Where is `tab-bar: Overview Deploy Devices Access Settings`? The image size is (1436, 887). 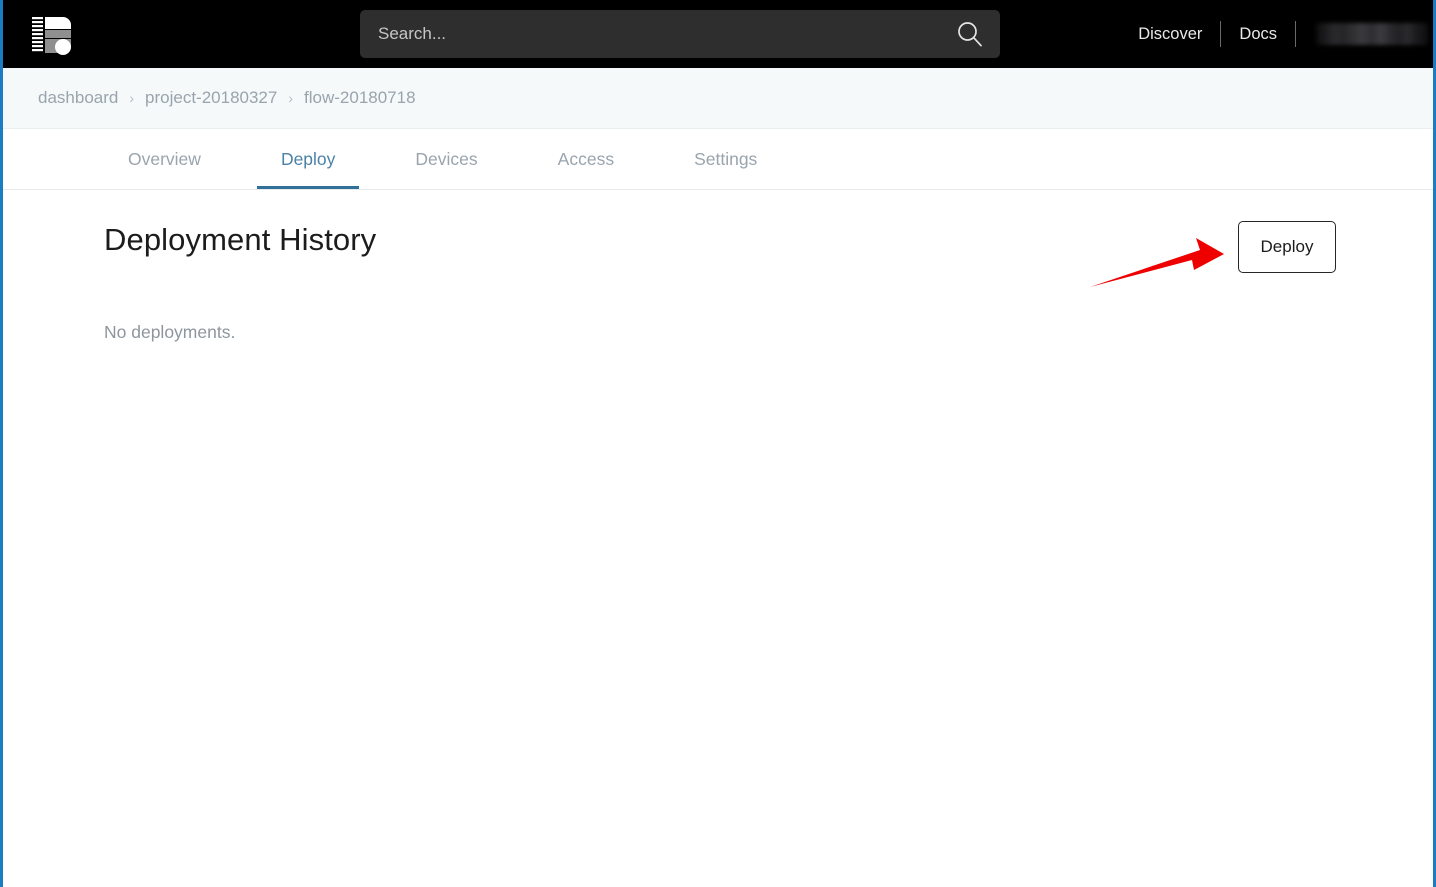
tab-bar: Overview Deploy Devices Access Settings is located at coordinates (718, 159).